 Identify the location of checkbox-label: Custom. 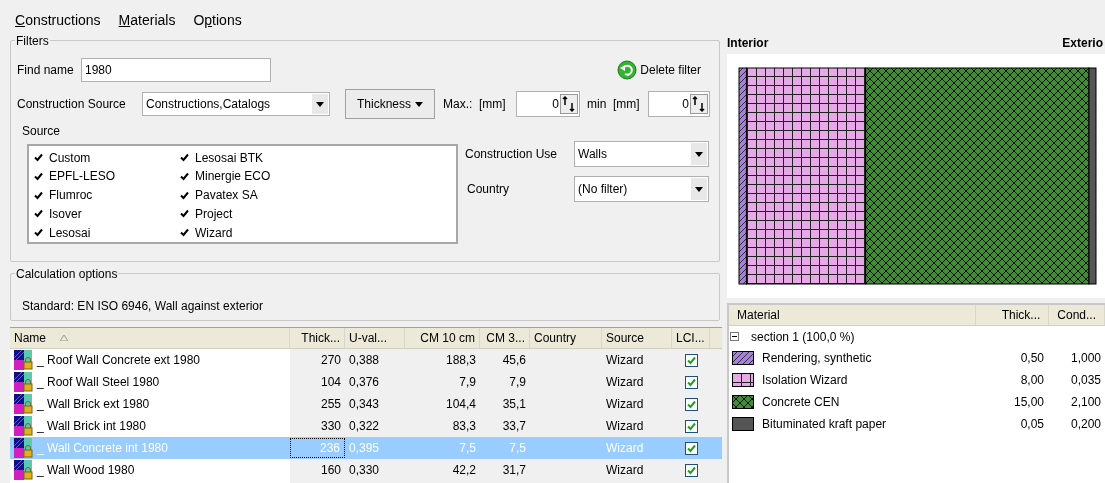
(70, 158).